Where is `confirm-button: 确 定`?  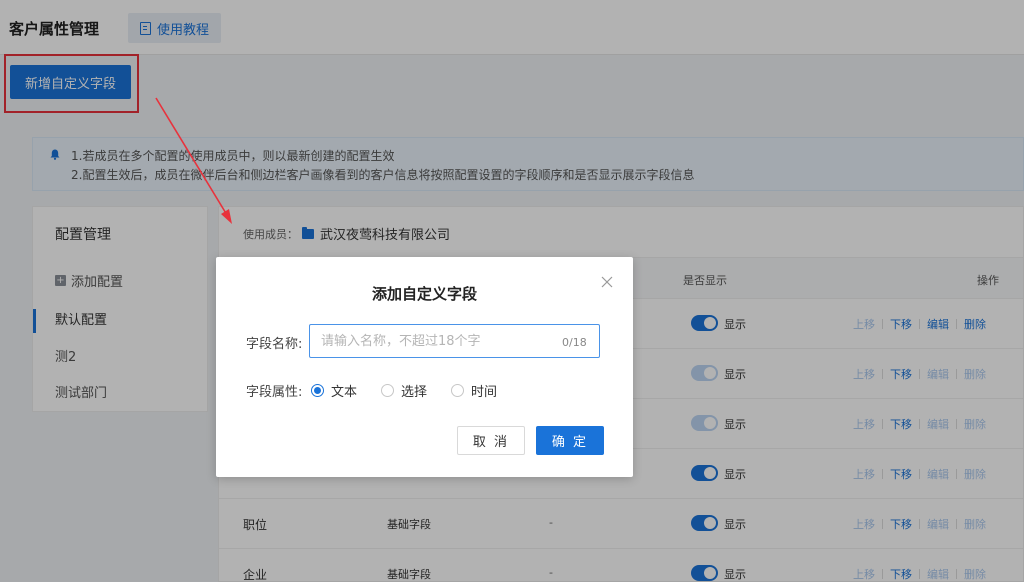 confirm-button: 确 定 is located at coordinates (570, 440).